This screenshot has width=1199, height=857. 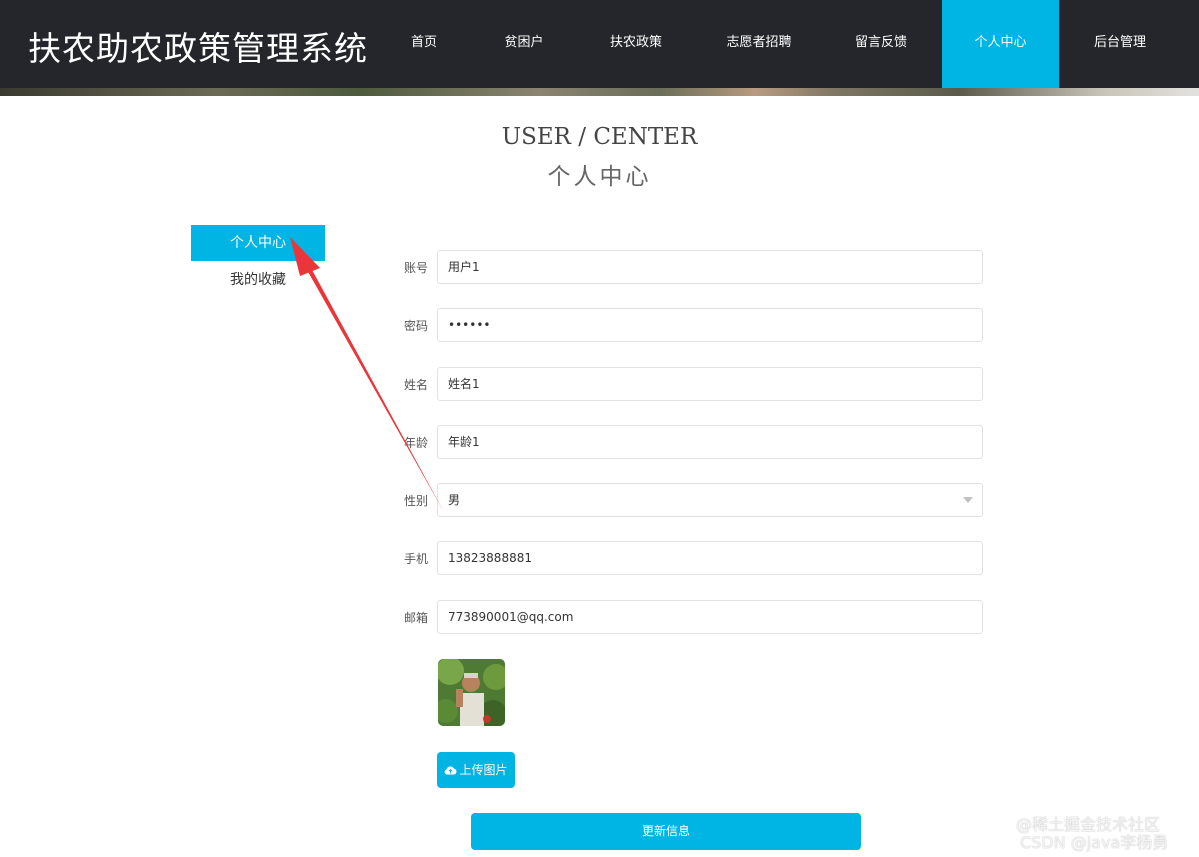 What do you see at coordinates (483, 770) in the screenshot?
I see `upload-image-label: 上传图片` at bounding box center [483, 770].